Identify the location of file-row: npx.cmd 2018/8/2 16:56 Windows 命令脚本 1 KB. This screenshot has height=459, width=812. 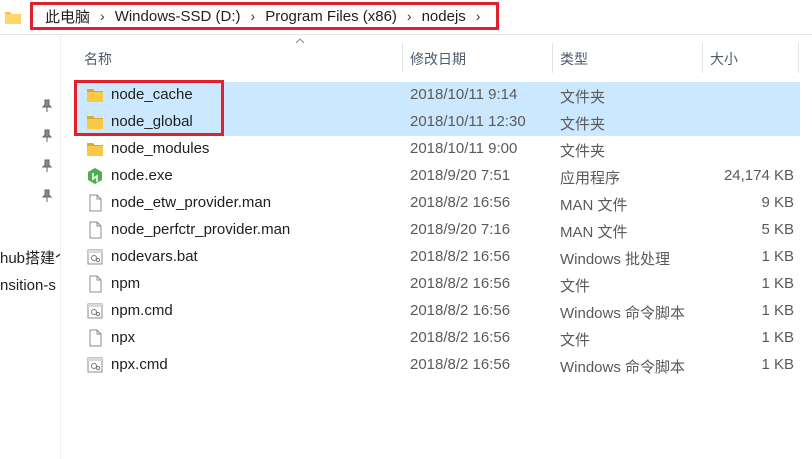
(438, 365).